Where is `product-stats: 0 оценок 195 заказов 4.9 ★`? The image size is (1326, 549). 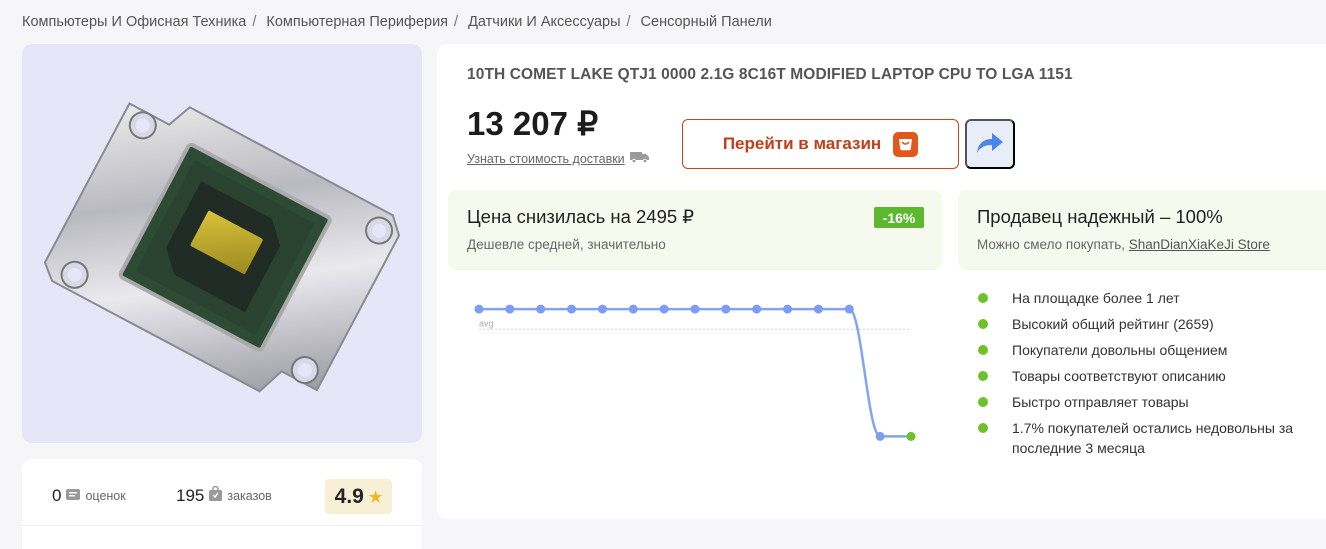 product-stats: 0 оценок 195 заказов 4.9 ★ is located at coordinates (222, 504).